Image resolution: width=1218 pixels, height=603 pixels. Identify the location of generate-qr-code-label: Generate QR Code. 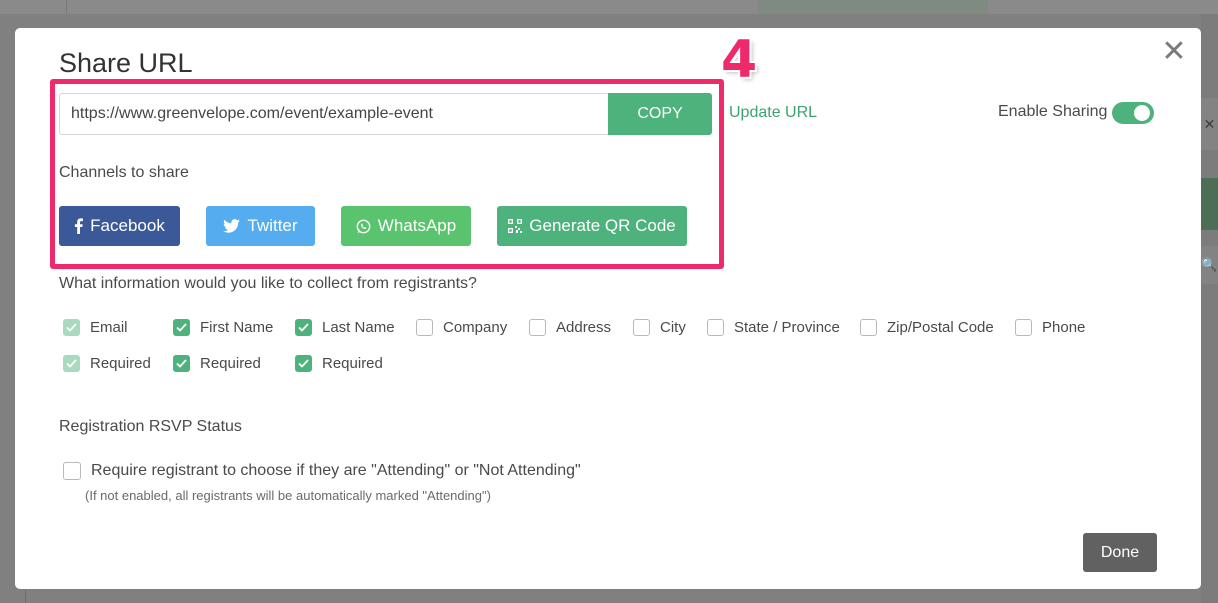
(602, 225).